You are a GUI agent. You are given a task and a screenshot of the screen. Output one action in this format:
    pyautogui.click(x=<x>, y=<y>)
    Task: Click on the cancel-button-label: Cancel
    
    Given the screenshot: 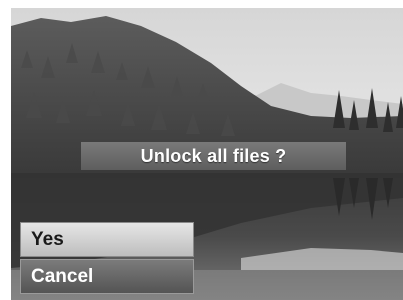 What is the action you would take?
    pyautogui.click(x=62, y=276)
    